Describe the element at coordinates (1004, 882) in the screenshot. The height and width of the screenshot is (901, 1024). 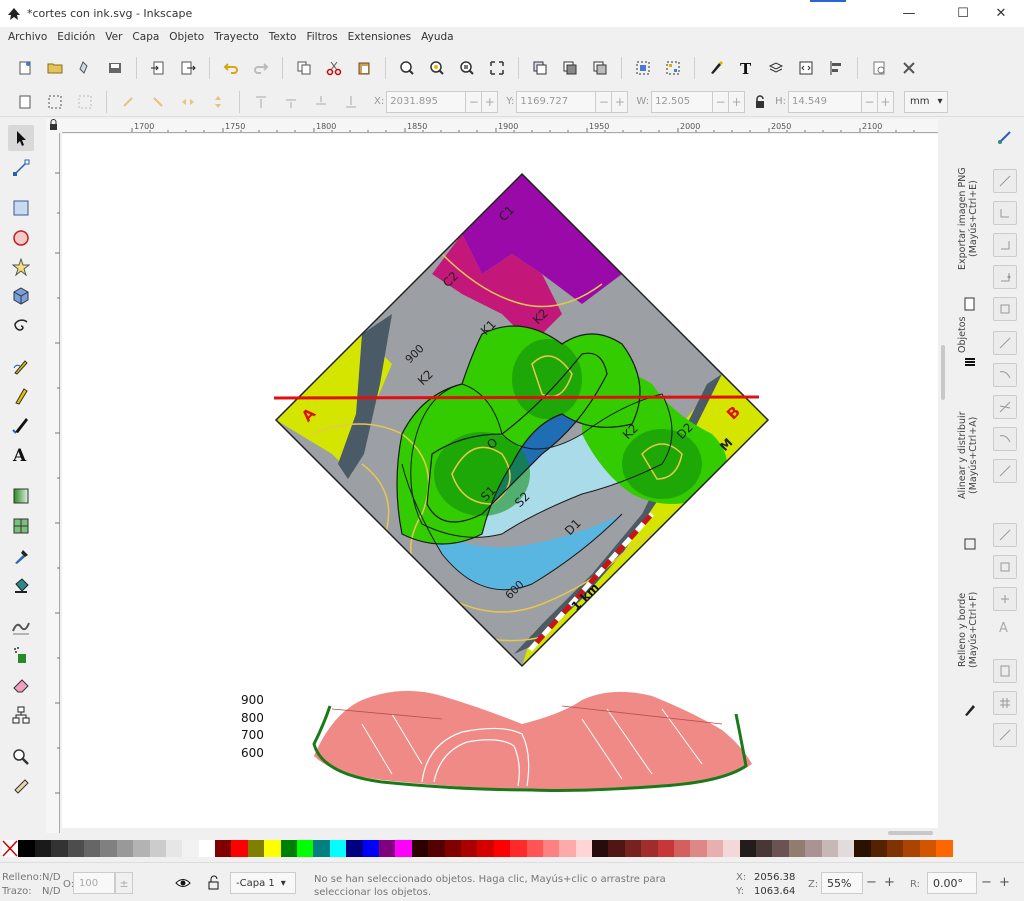
I see `rotation-increase-button: +` at that location.